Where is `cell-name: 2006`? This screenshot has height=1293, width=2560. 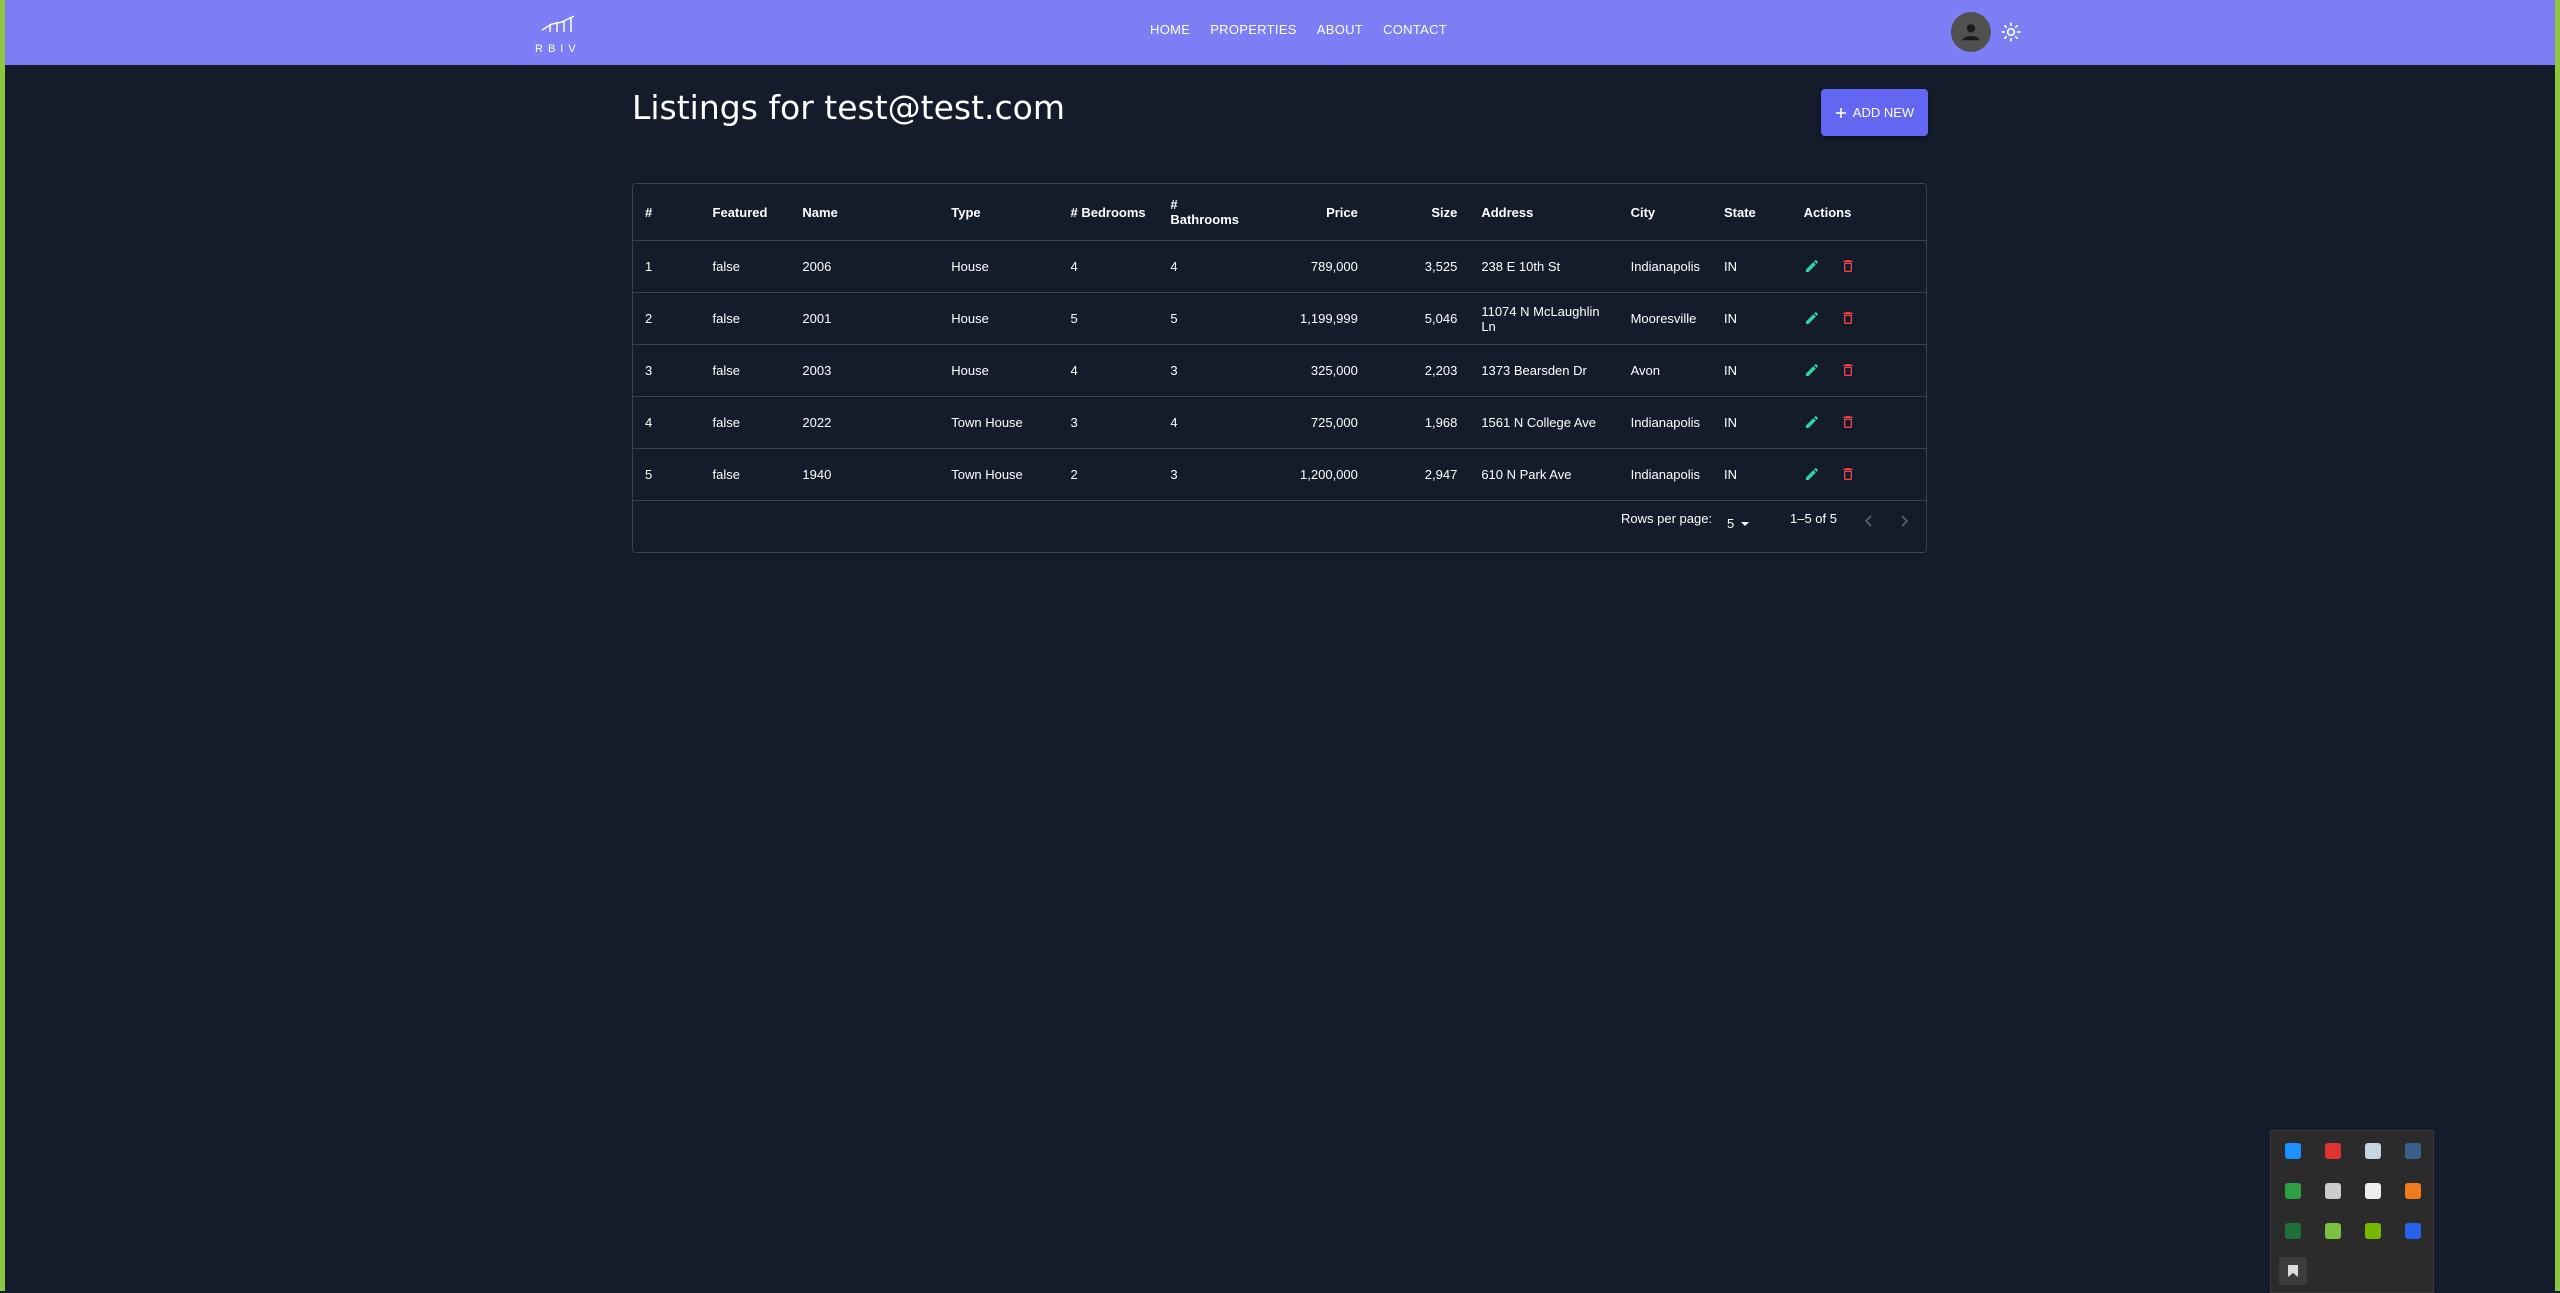
cell-name: 2006 is located at coordinates (865, 266).